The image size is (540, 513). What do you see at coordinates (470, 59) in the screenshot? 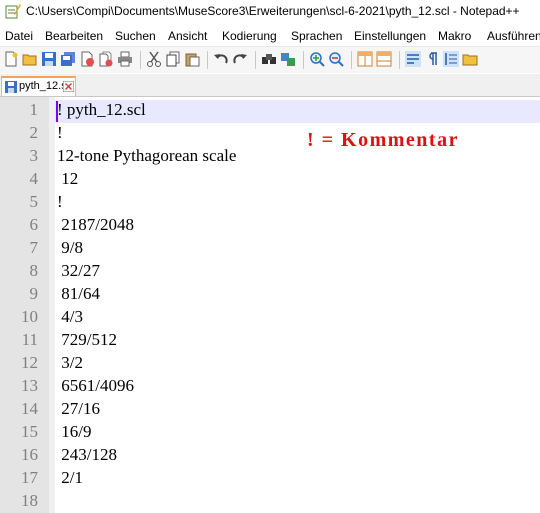
I see `folder-as-workspace-icon` at bounding box center [470, 59].